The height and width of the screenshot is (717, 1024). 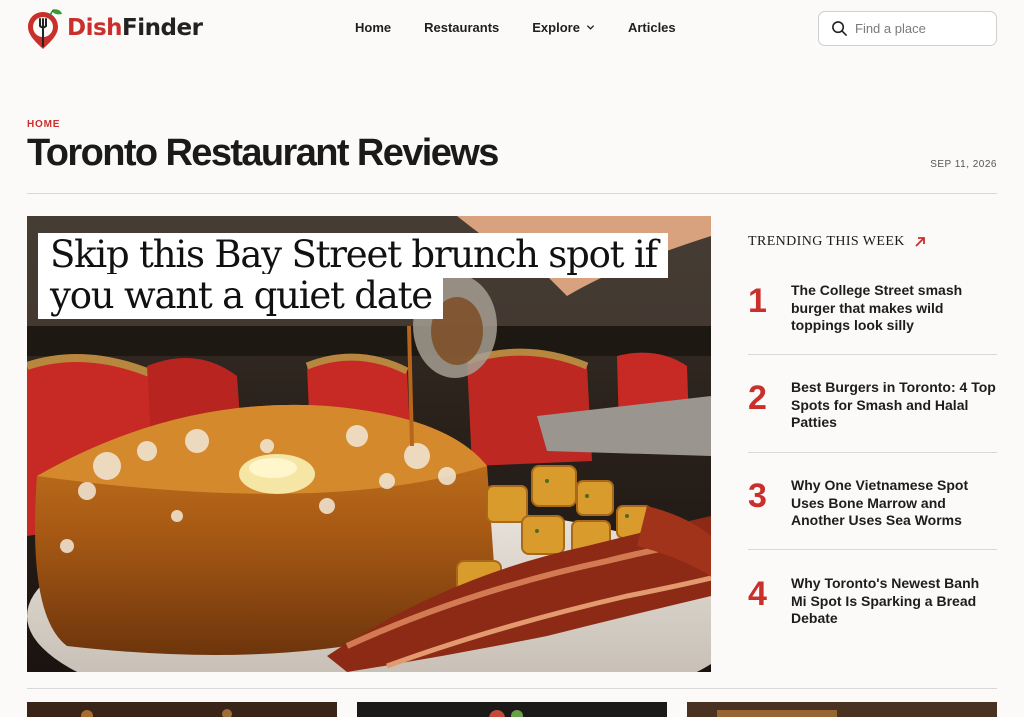 What do you see at coordinates (162, 28) in the screenshot?
I see `logo-finder: Finder` at bounding box center [162, 28].